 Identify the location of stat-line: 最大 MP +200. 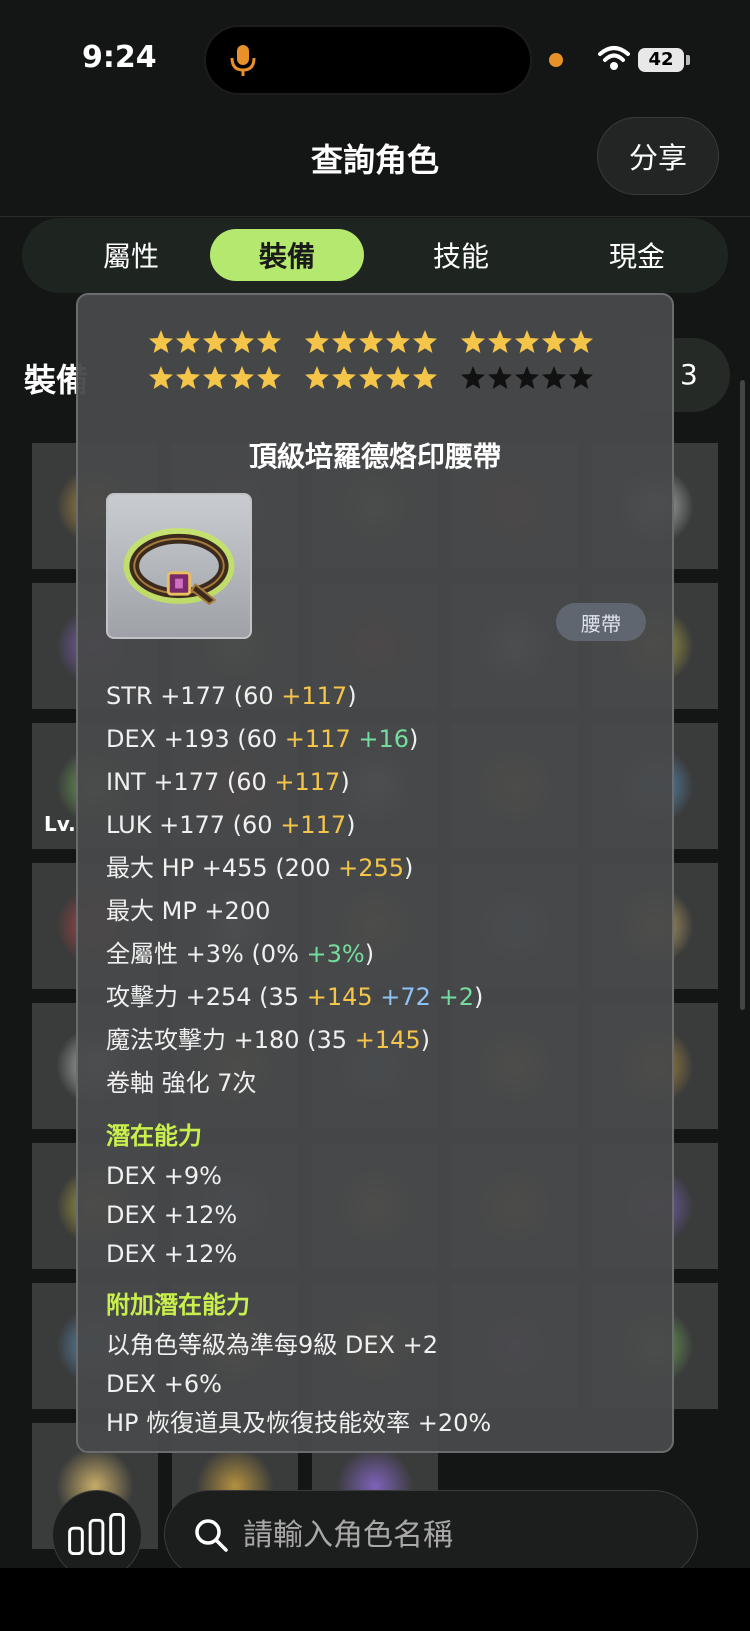
(376, 911).